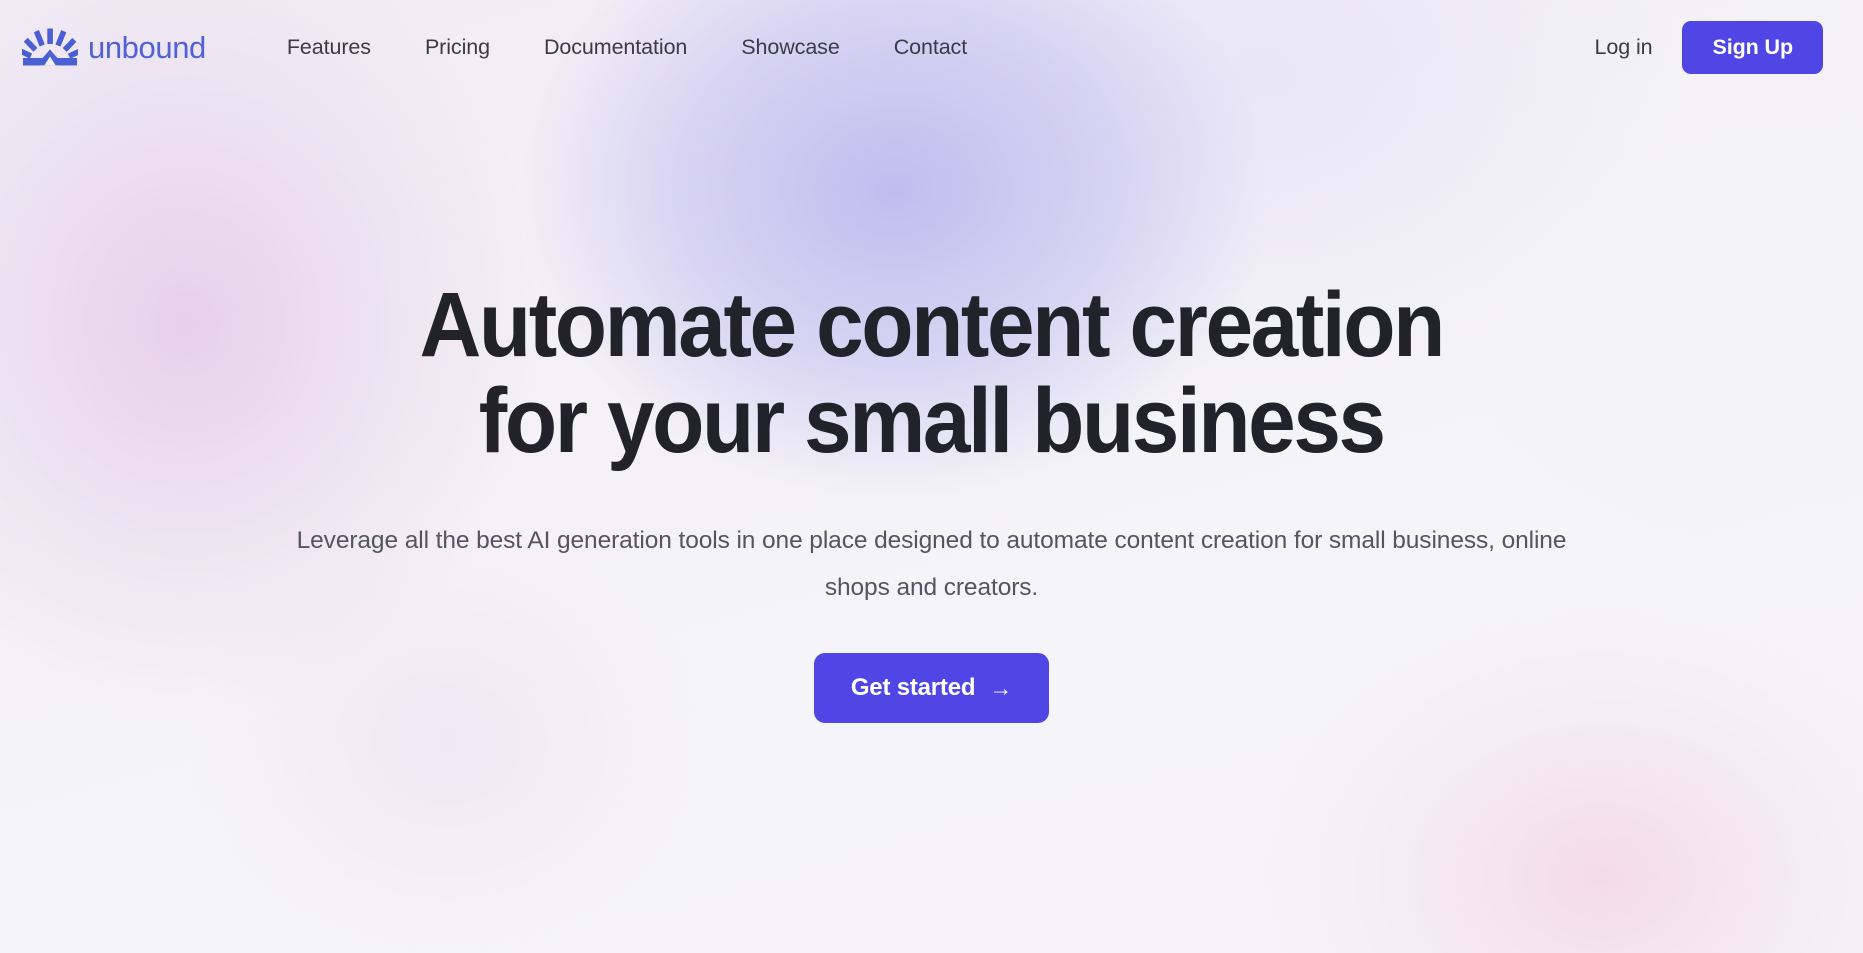 This screenshot has height=953, width=1863. Describe the element at coordinates (1001, 687) in the screenshot. I see `arrow-right-icon: →` at that location.